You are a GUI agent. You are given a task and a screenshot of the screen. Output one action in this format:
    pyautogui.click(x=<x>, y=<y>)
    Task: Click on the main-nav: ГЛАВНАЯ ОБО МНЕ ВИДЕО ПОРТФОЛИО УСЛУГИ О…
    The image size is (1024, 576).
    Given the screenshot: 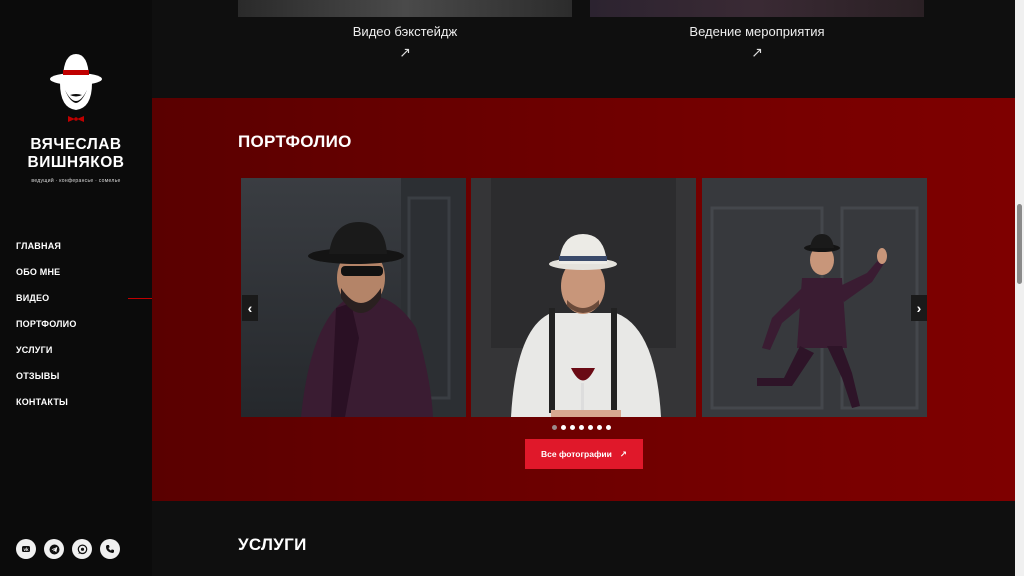 What is the action you would take?
    pyautogui.click(x=46, y=331)
    